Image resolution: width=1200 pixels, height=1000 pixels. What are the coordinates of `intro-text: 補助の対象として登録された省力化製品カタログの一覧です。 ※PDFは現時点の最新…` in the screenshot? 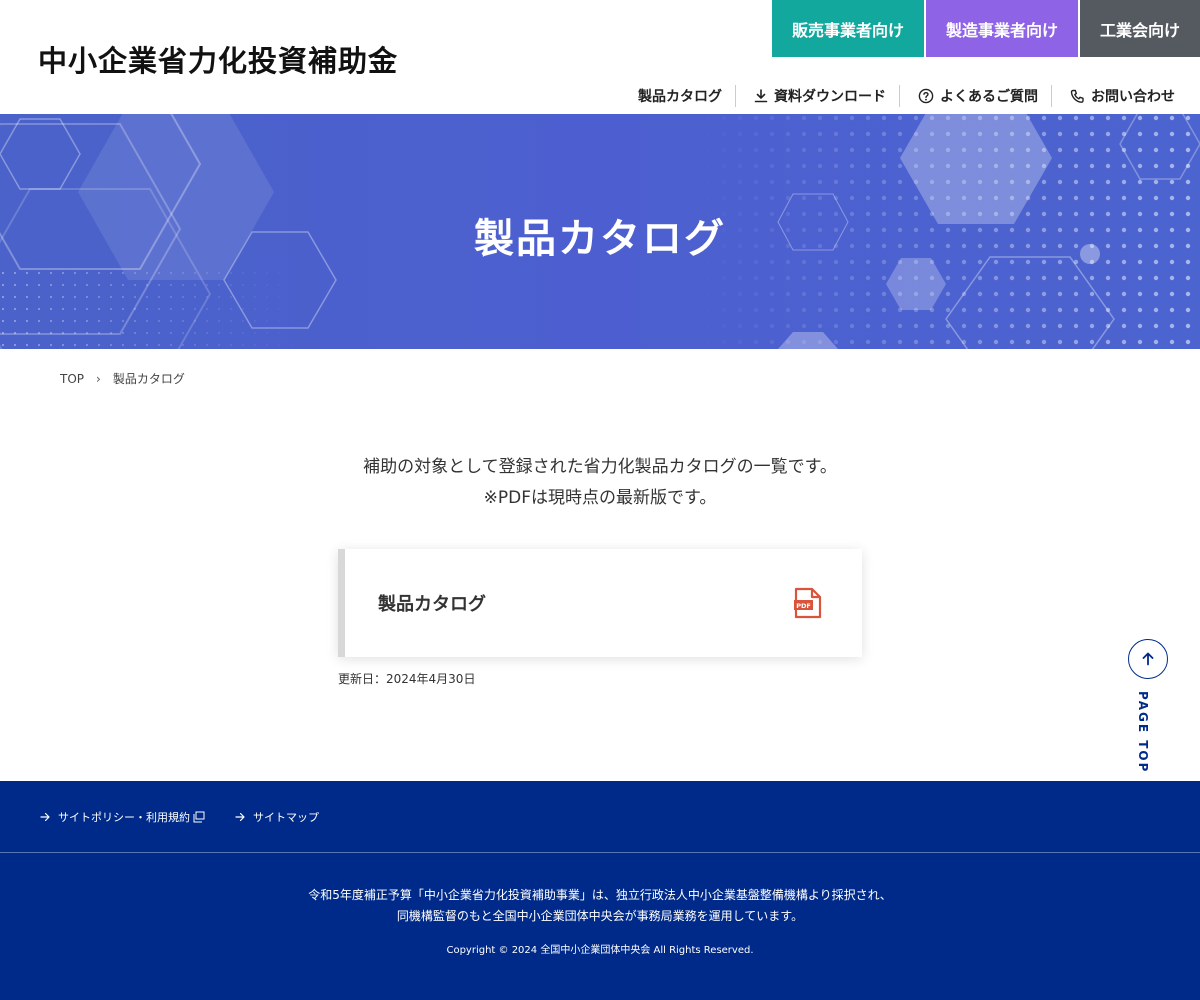 It's located at (600, 483).